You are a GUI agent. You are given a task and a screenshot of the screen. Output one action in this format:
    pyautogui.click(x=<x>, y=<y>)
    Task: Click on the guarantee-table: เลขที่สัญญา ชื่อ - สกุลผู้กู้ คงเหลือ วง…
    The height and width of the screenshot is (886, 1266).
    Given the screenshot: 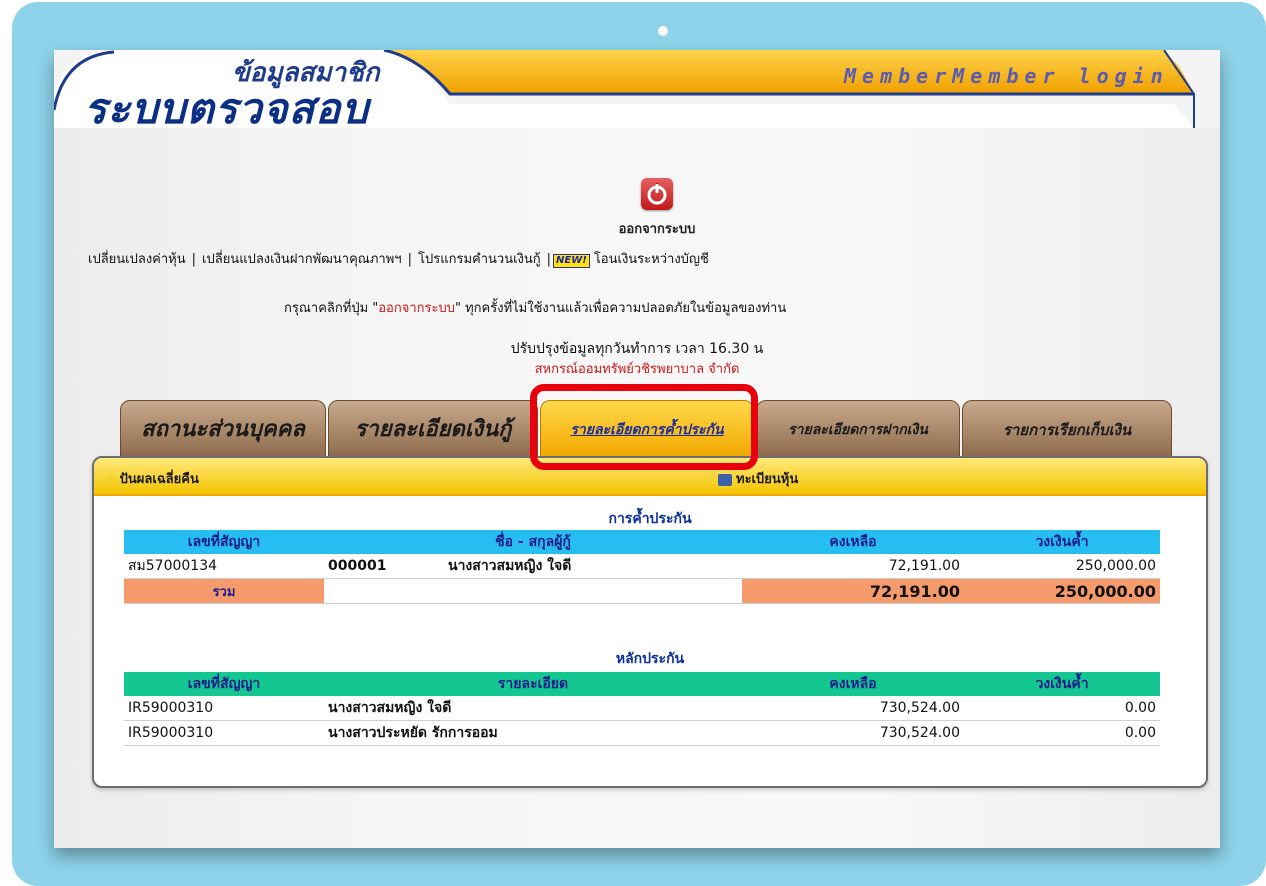 What is the action you would take?
    pyautogui.click(x=642, y=567)
    